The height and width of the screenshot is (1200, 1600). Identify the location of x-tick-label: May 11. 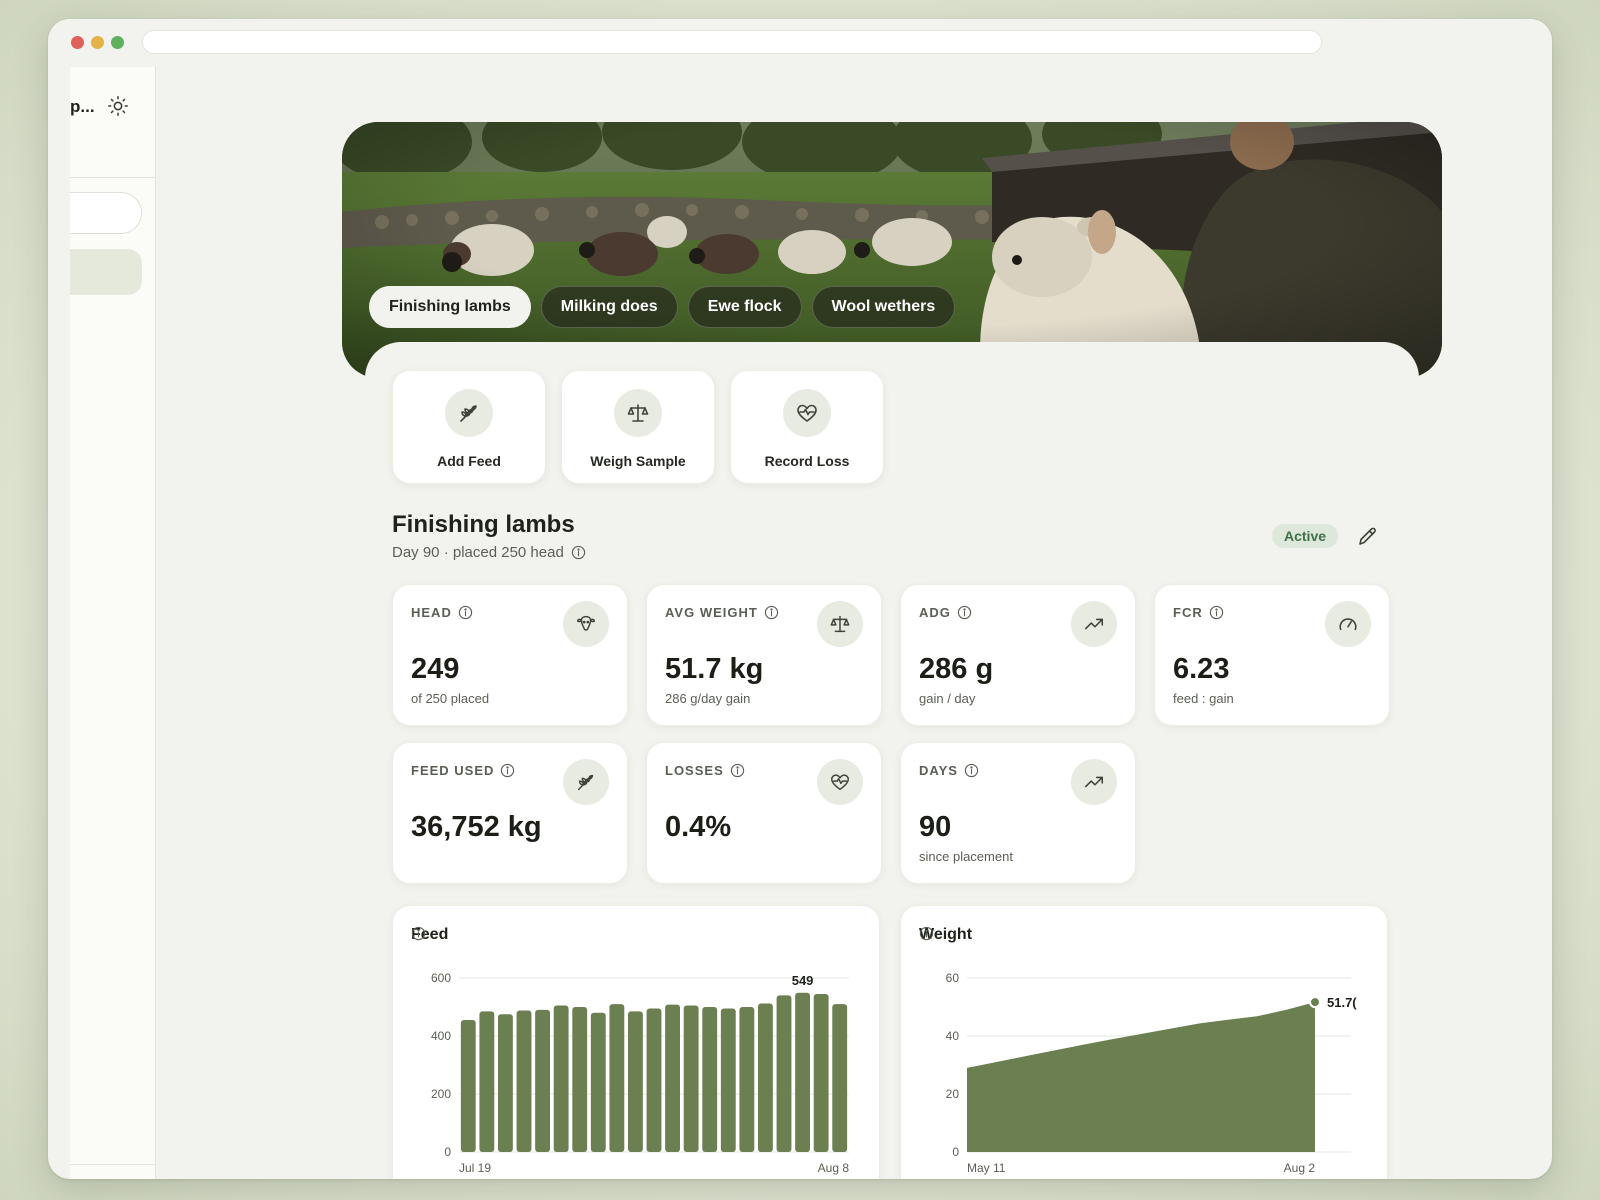
(986, 1168).